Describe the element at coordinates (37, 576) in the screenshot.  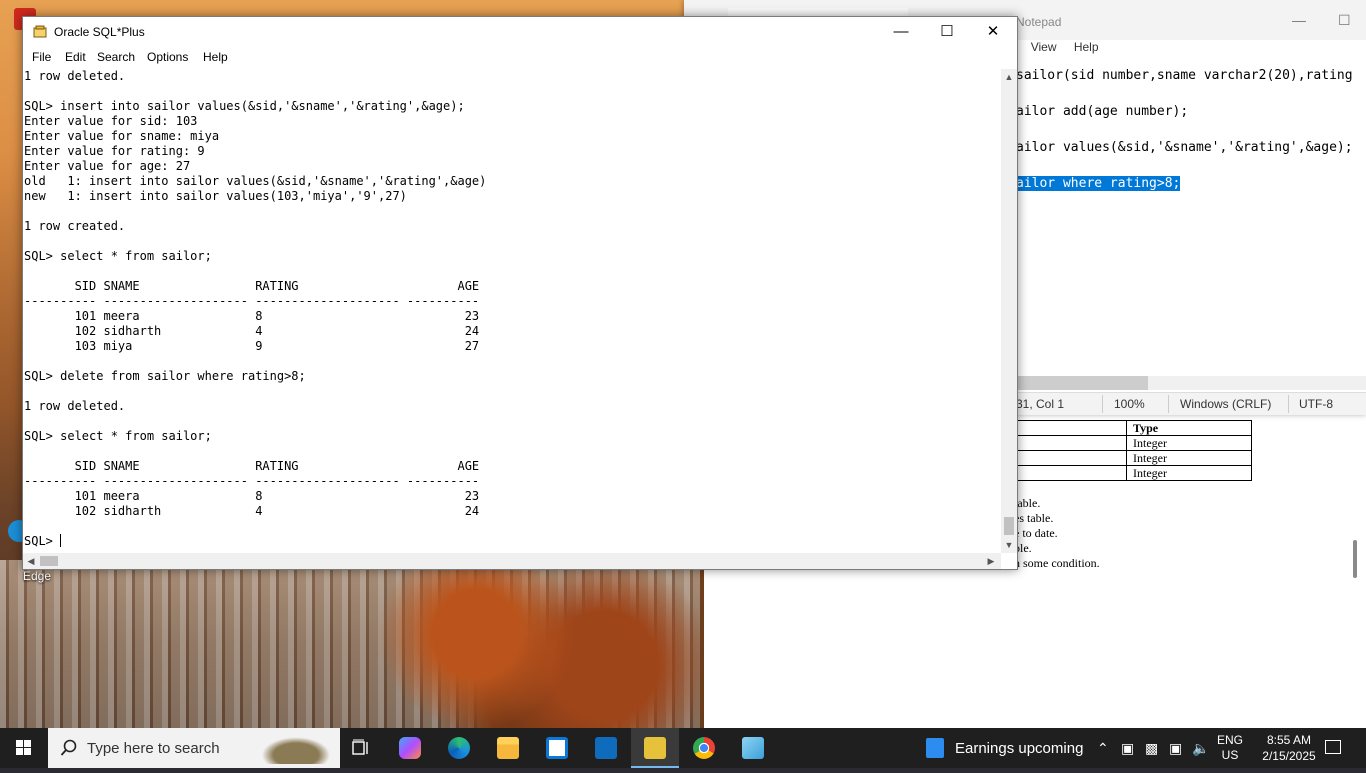
I see `desktop-icon-label-edge: Edge` at that location.